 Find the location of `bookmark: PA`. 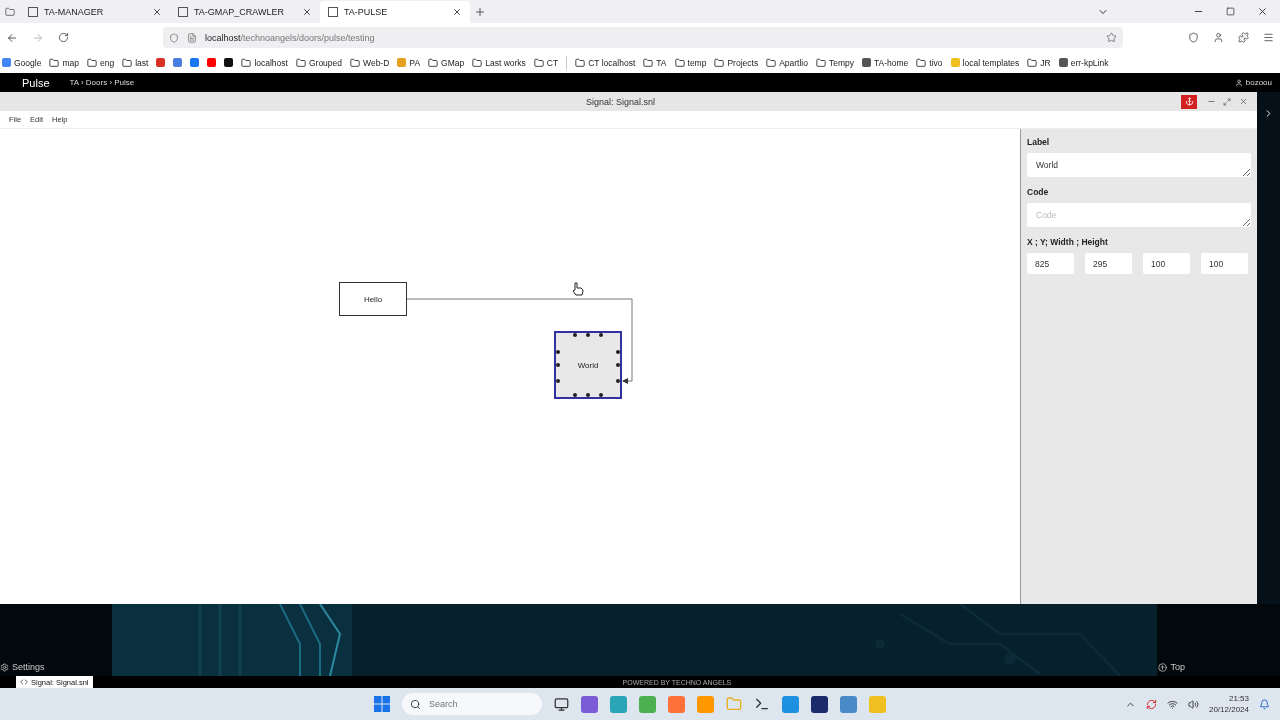

bookmark: PA is located at coordinates (409, 62).